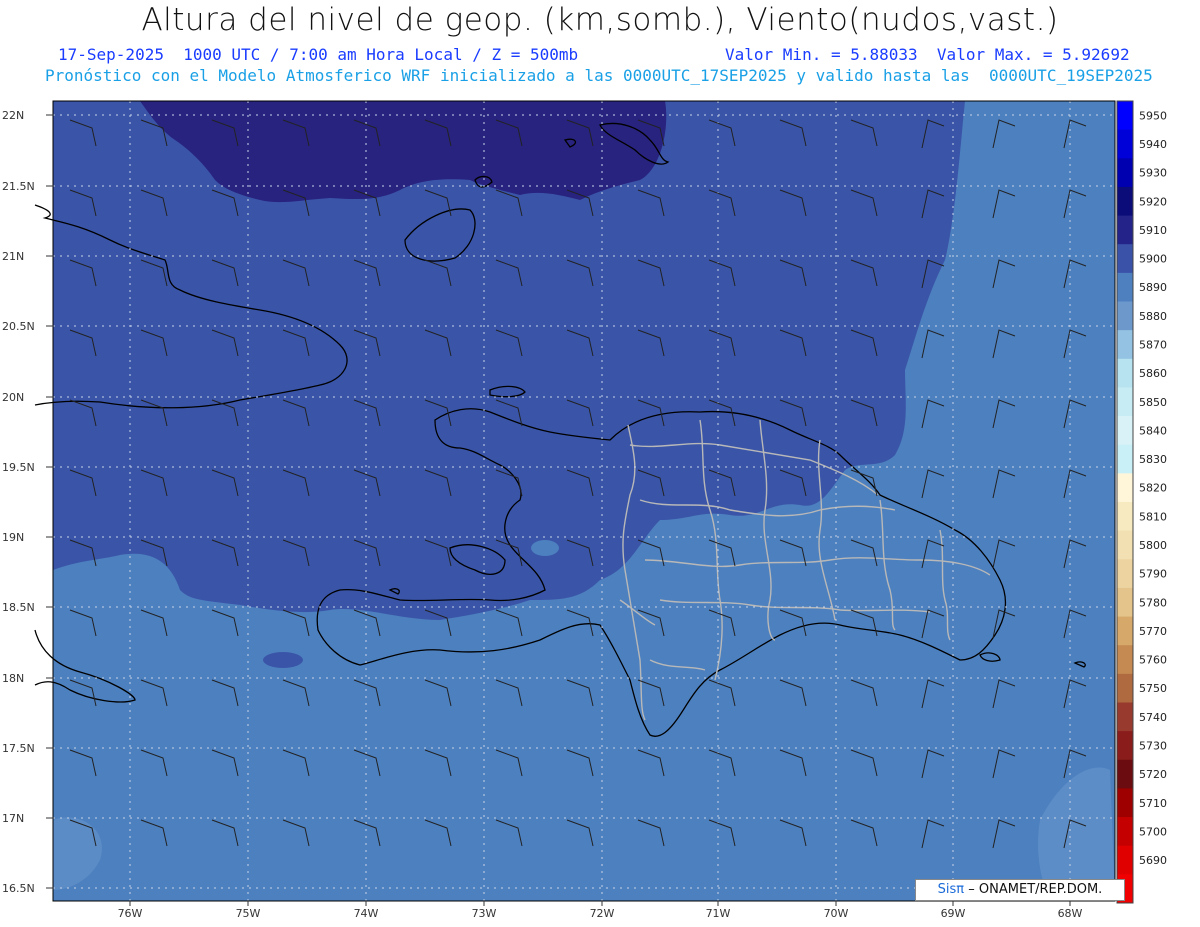  Describe the element at coordinates (600, 903) in the screenshot. I see `lon-ticks` at that location.